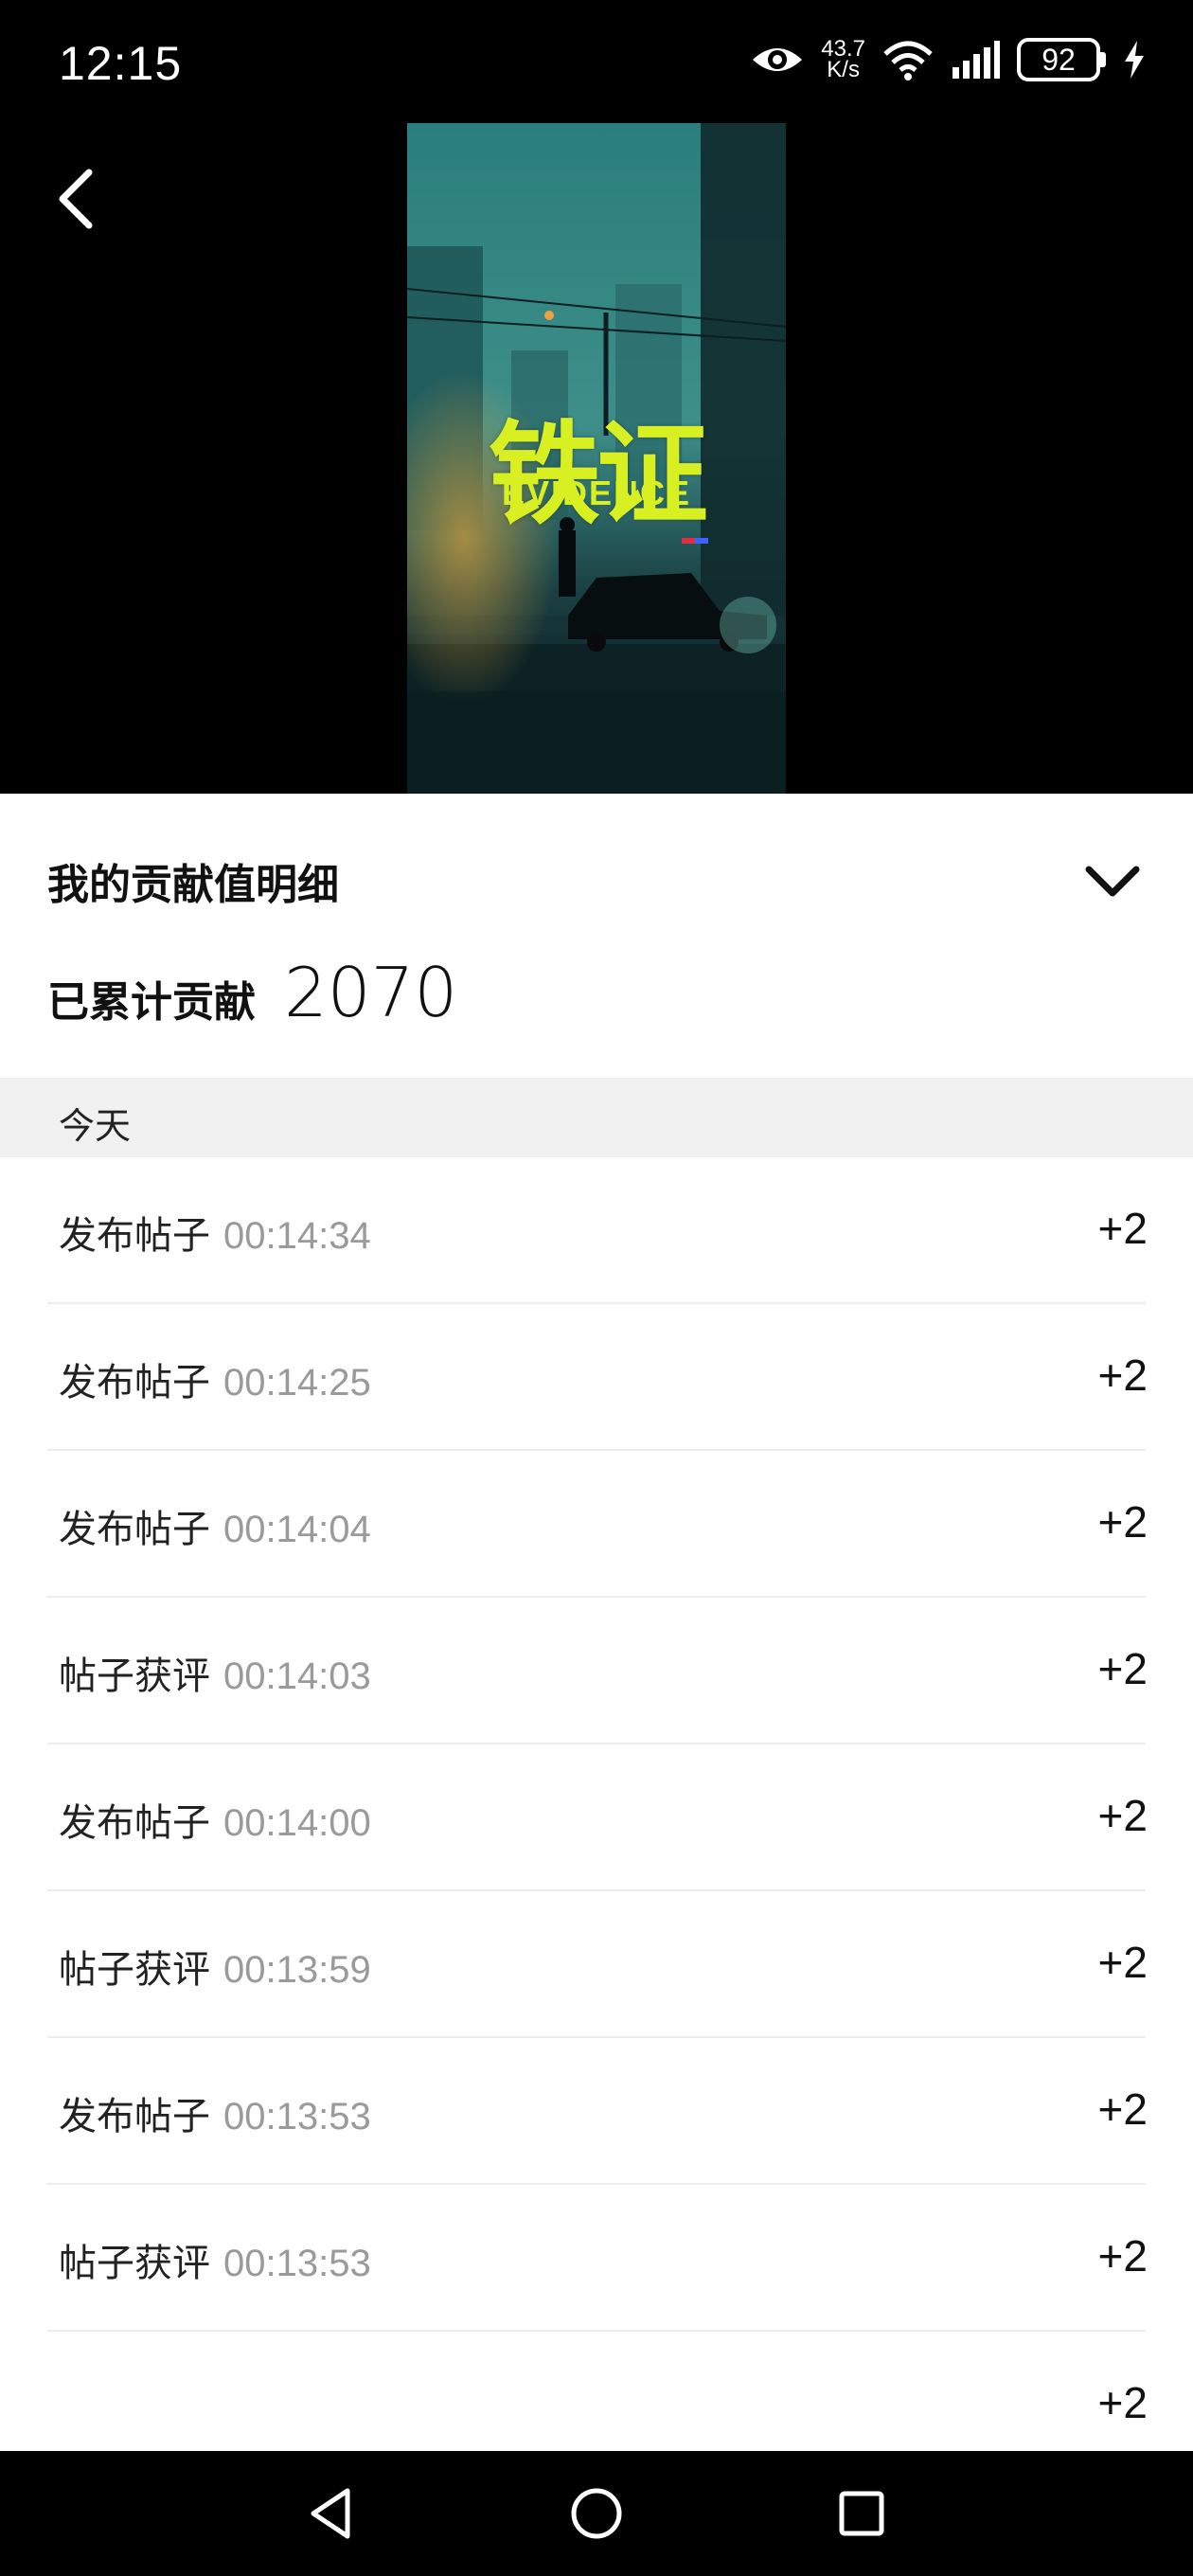  I want to click on nav-home-button, so click(596, 2513).